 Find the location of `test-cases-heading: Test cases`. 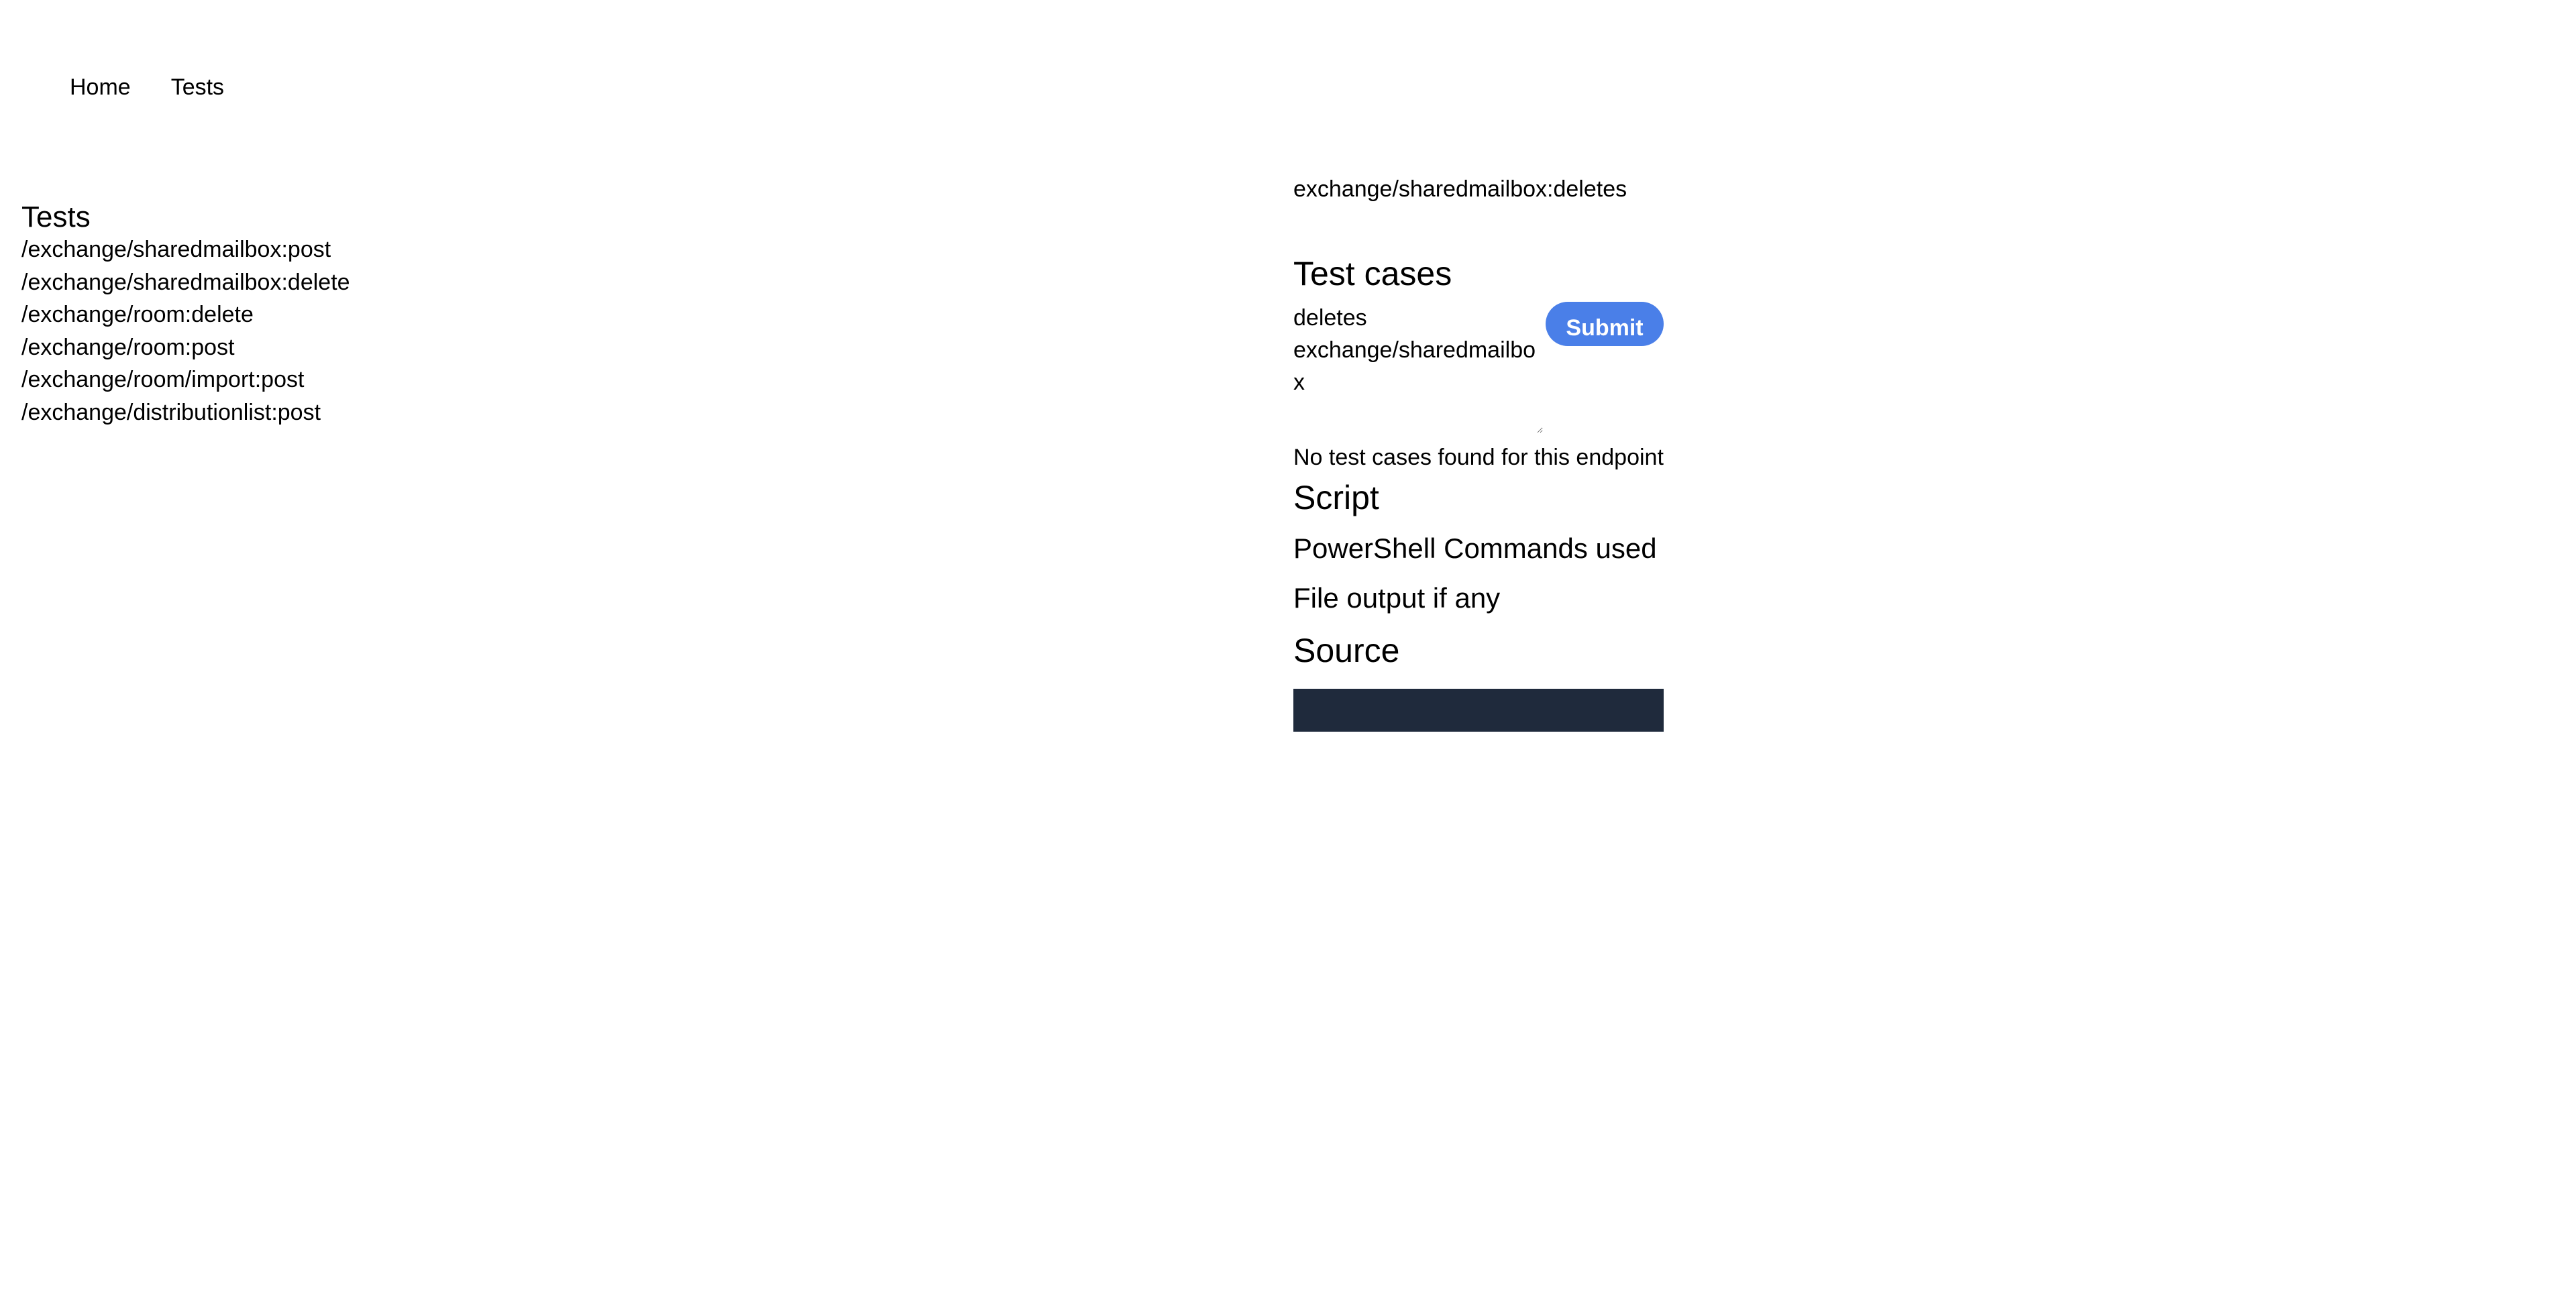

test-cases-heading: Test cases is located at coordinates (1372, 274).